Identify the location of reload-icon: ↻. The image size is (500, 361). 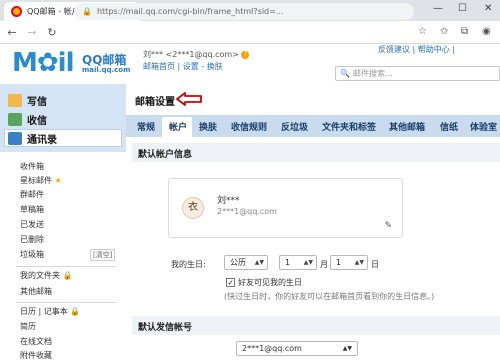
(52, 32).